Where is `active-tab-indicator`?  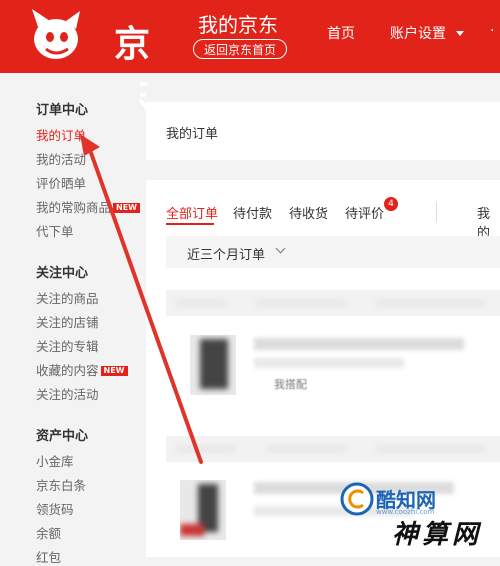 active-tab-indicator is located at coordinates (190, 224).